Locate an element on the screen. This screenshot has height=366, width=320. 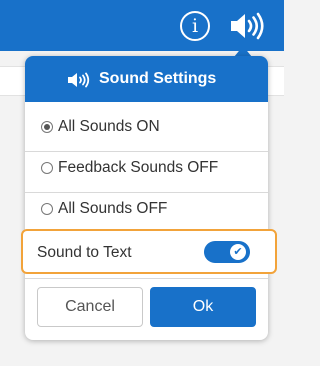
panel-header: Sound Settings is located at coordinates (146, 79).